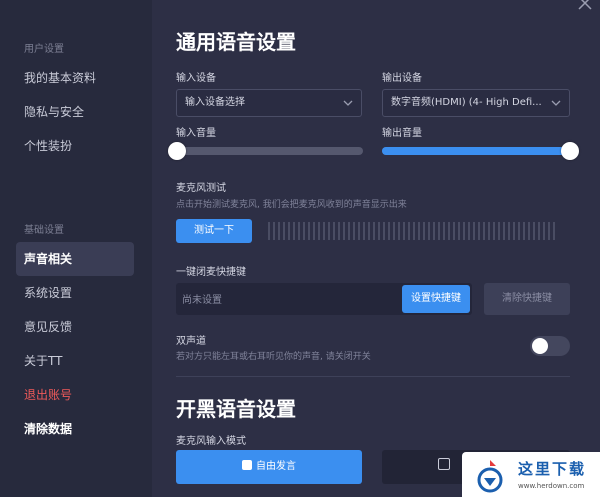 This screenshot has height=497, width=600. What do you see at coordinates (75, 429) in the screenshot?
I see `sidebar-item-clear-data: 清除数据` at bounding box center [75, 429].